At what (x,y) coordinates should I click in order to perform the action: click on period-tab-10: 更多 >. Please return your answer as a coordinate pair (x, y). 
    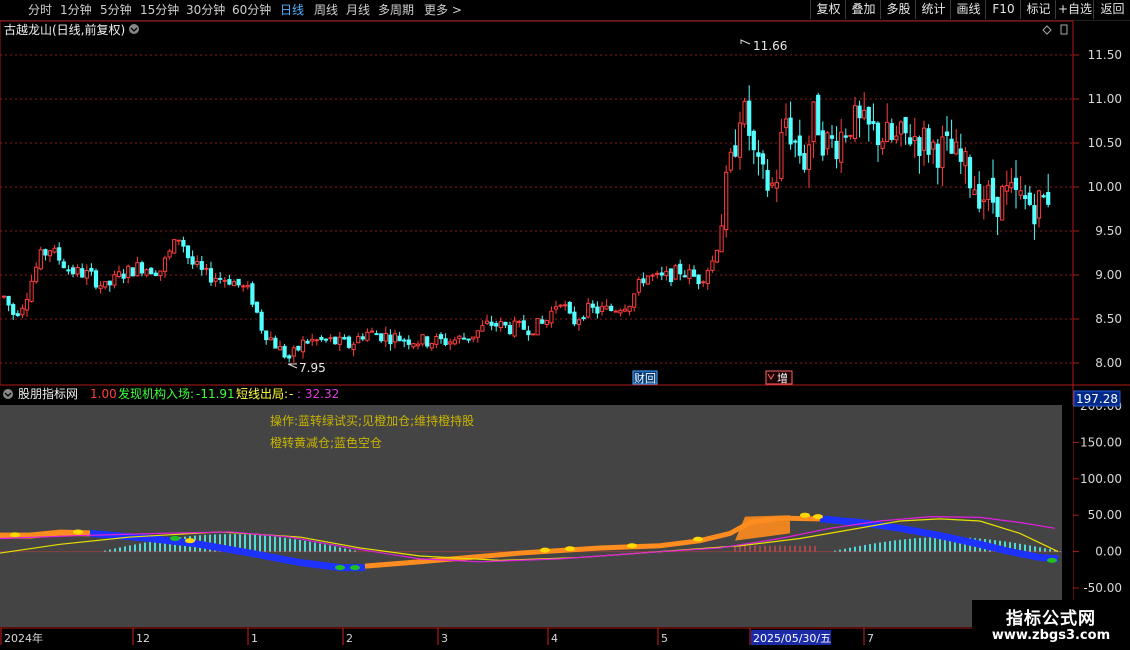
    Looking at the image, I should click on (443, 10).